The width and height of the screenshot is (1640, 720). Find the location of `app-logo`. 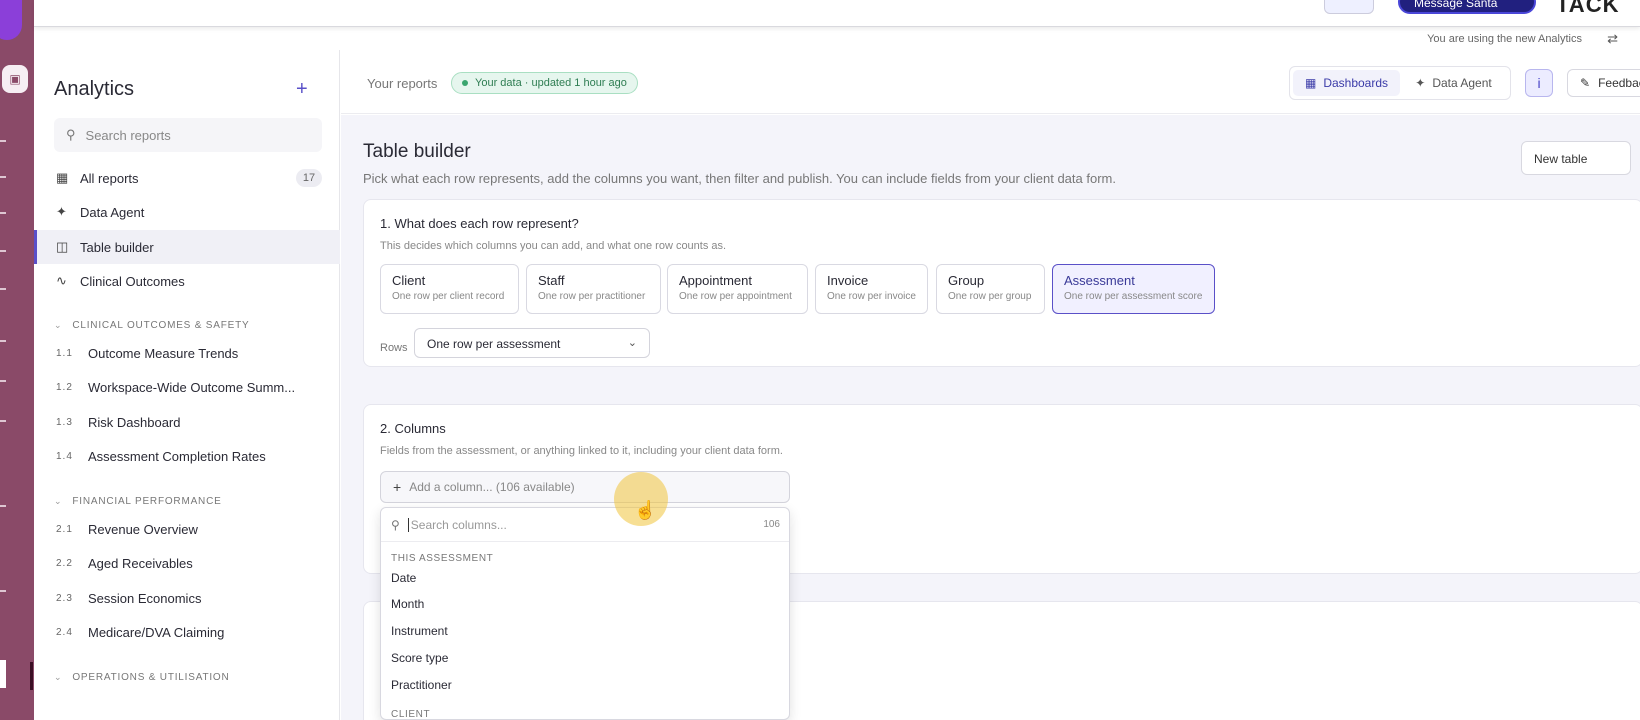

app-logo is located at coordinates (11, 20).